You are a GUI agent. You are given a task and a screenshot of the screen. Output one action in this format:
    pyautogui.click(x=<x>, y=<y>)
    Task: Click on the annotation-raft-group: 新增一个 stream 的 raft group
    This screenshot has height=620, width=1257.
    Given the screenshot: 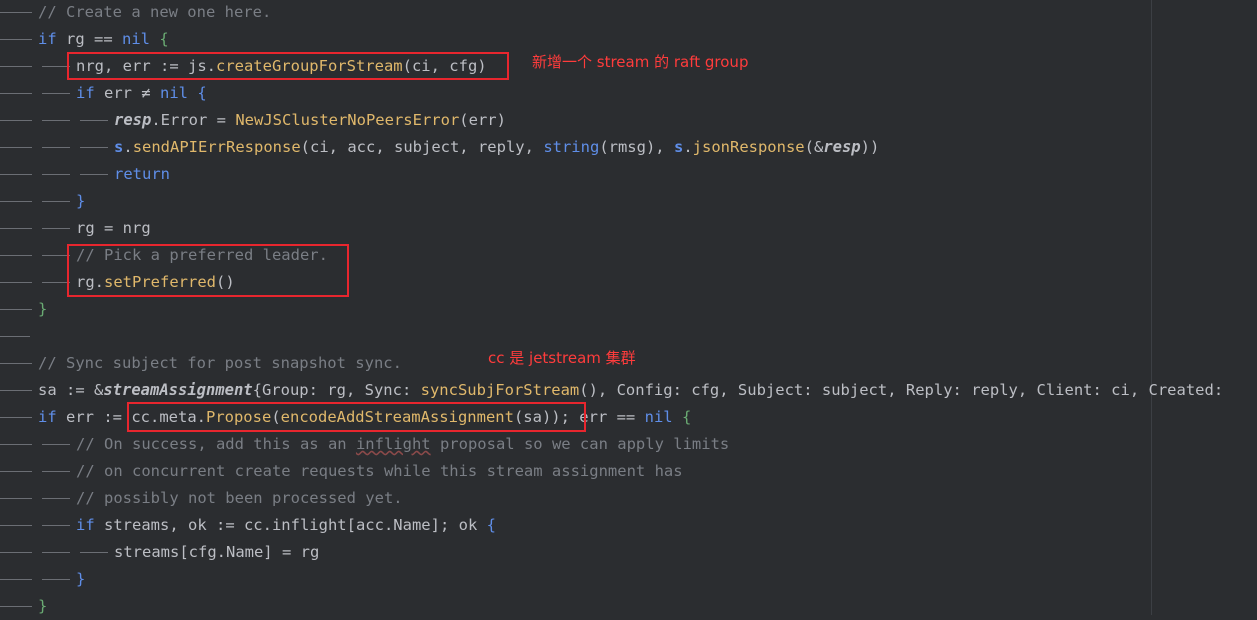 What is the action you would take?
    pyautogui.click(x=640, y=62)
    